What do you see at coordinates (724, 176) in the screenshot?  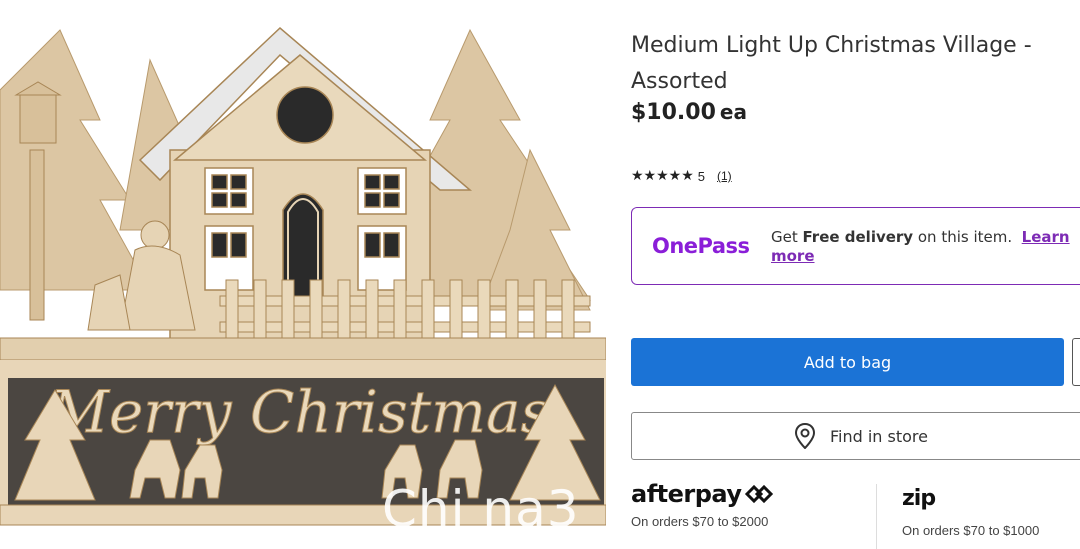 I see `review-count-link: (1)` at bounding box center [724, 176].